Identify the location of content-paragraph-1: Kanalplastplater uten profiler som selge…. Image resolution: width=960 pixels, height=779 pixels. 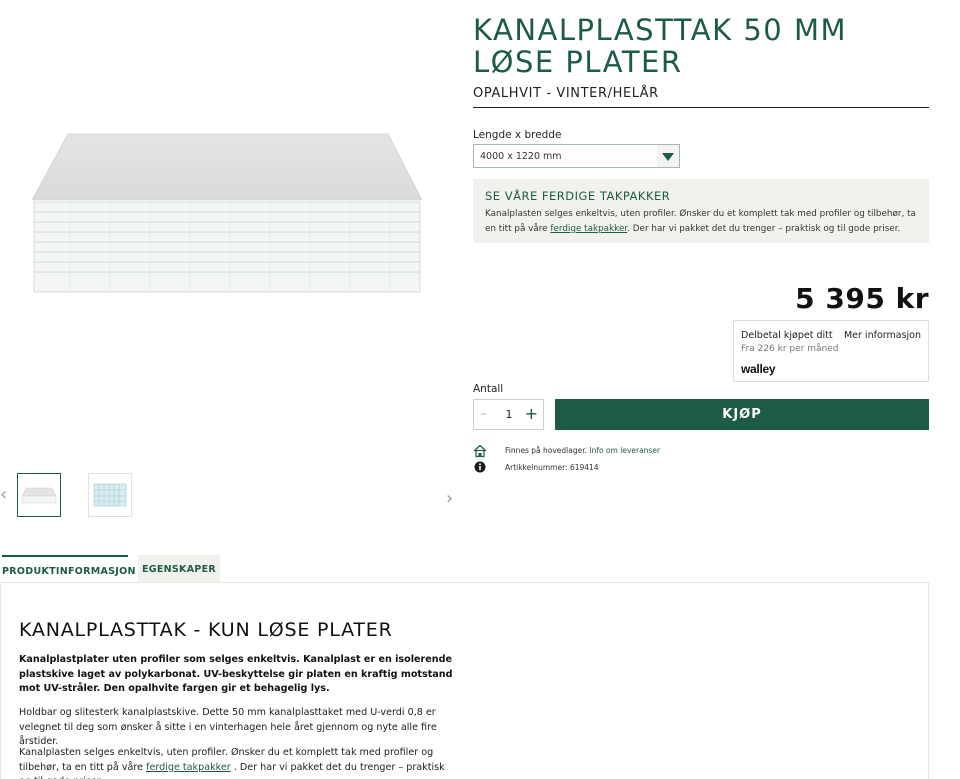
(236, 674).